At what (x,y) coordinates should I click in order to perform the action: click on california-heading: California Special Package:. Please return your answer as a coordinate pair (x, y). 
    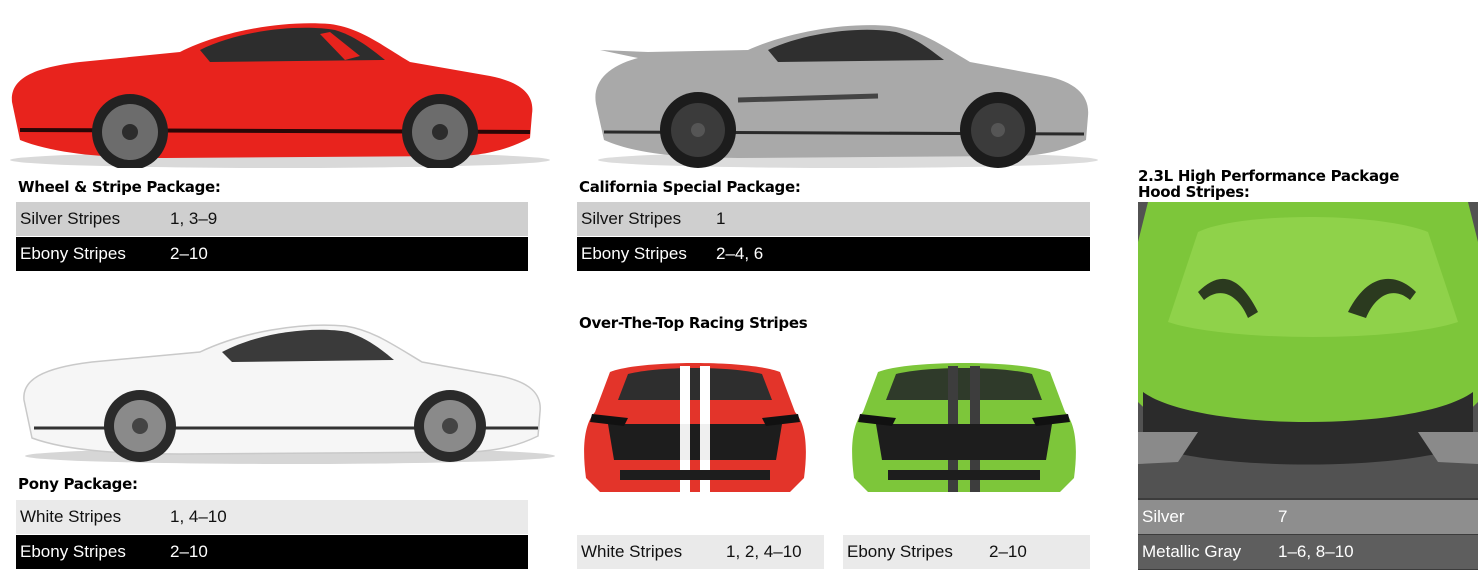
    Looking at the image, I should click on (690, 187).